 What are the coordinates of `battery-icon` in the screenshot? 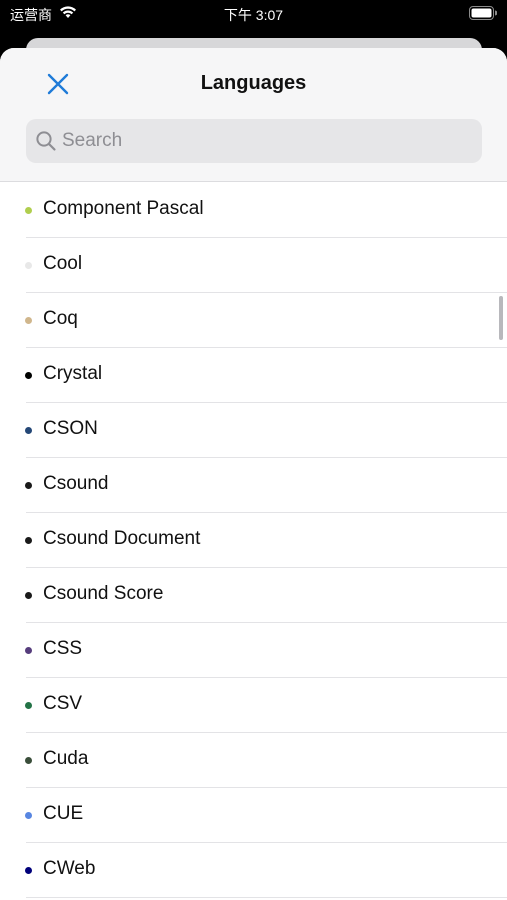 It's located at (483, 15).